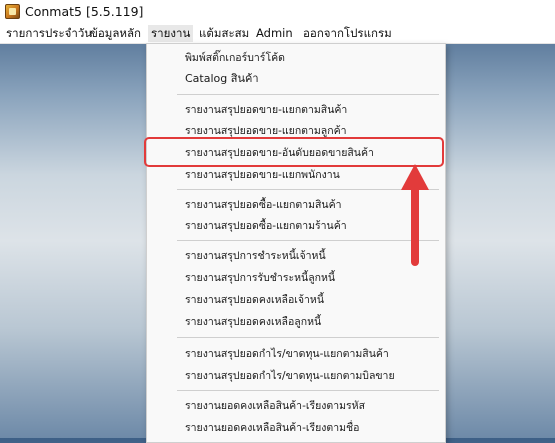 Image resolution: width=555 pixels, height=443 pixels. I want to click on menu-item-sales-by-product: รายงานสรุปยอดขาย-แยกตามสินค้า, so click(266, 110).